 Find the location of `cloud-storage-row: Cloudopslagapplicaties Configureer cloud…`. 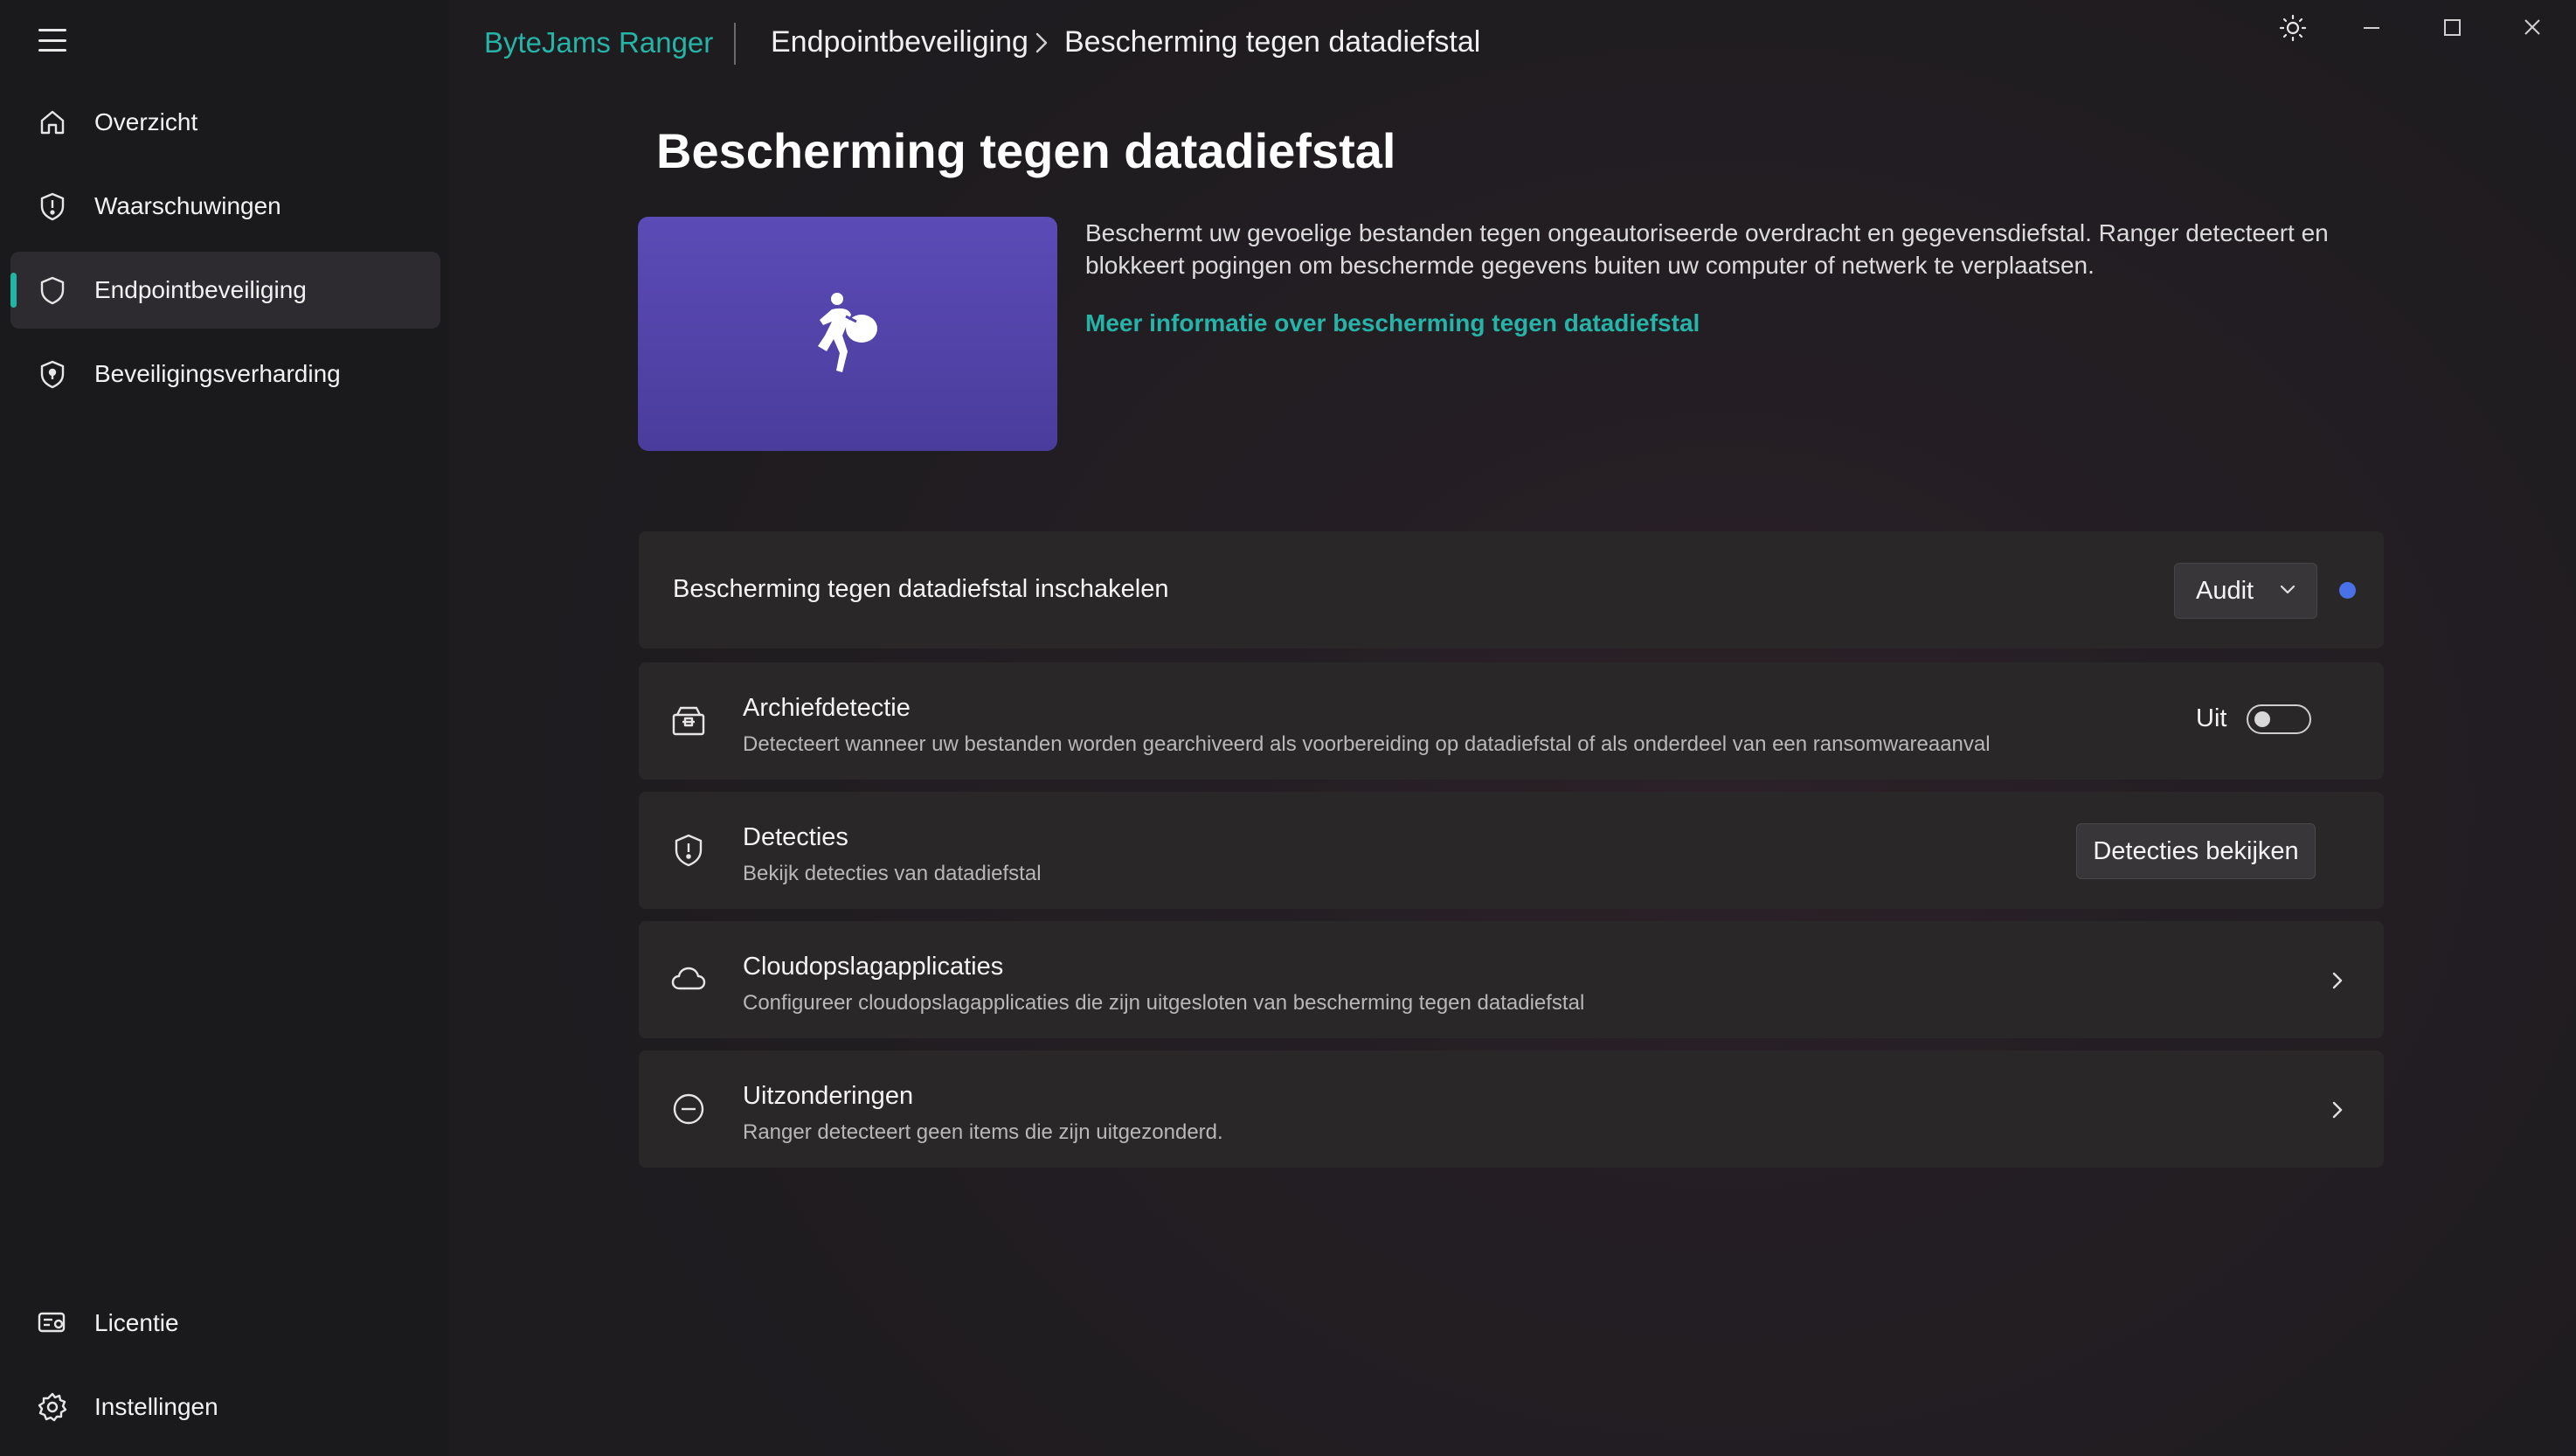

cloud-storage-row: Cloudopslagapplicaties Configureer cloud… is located at coordinates (1511, 979).